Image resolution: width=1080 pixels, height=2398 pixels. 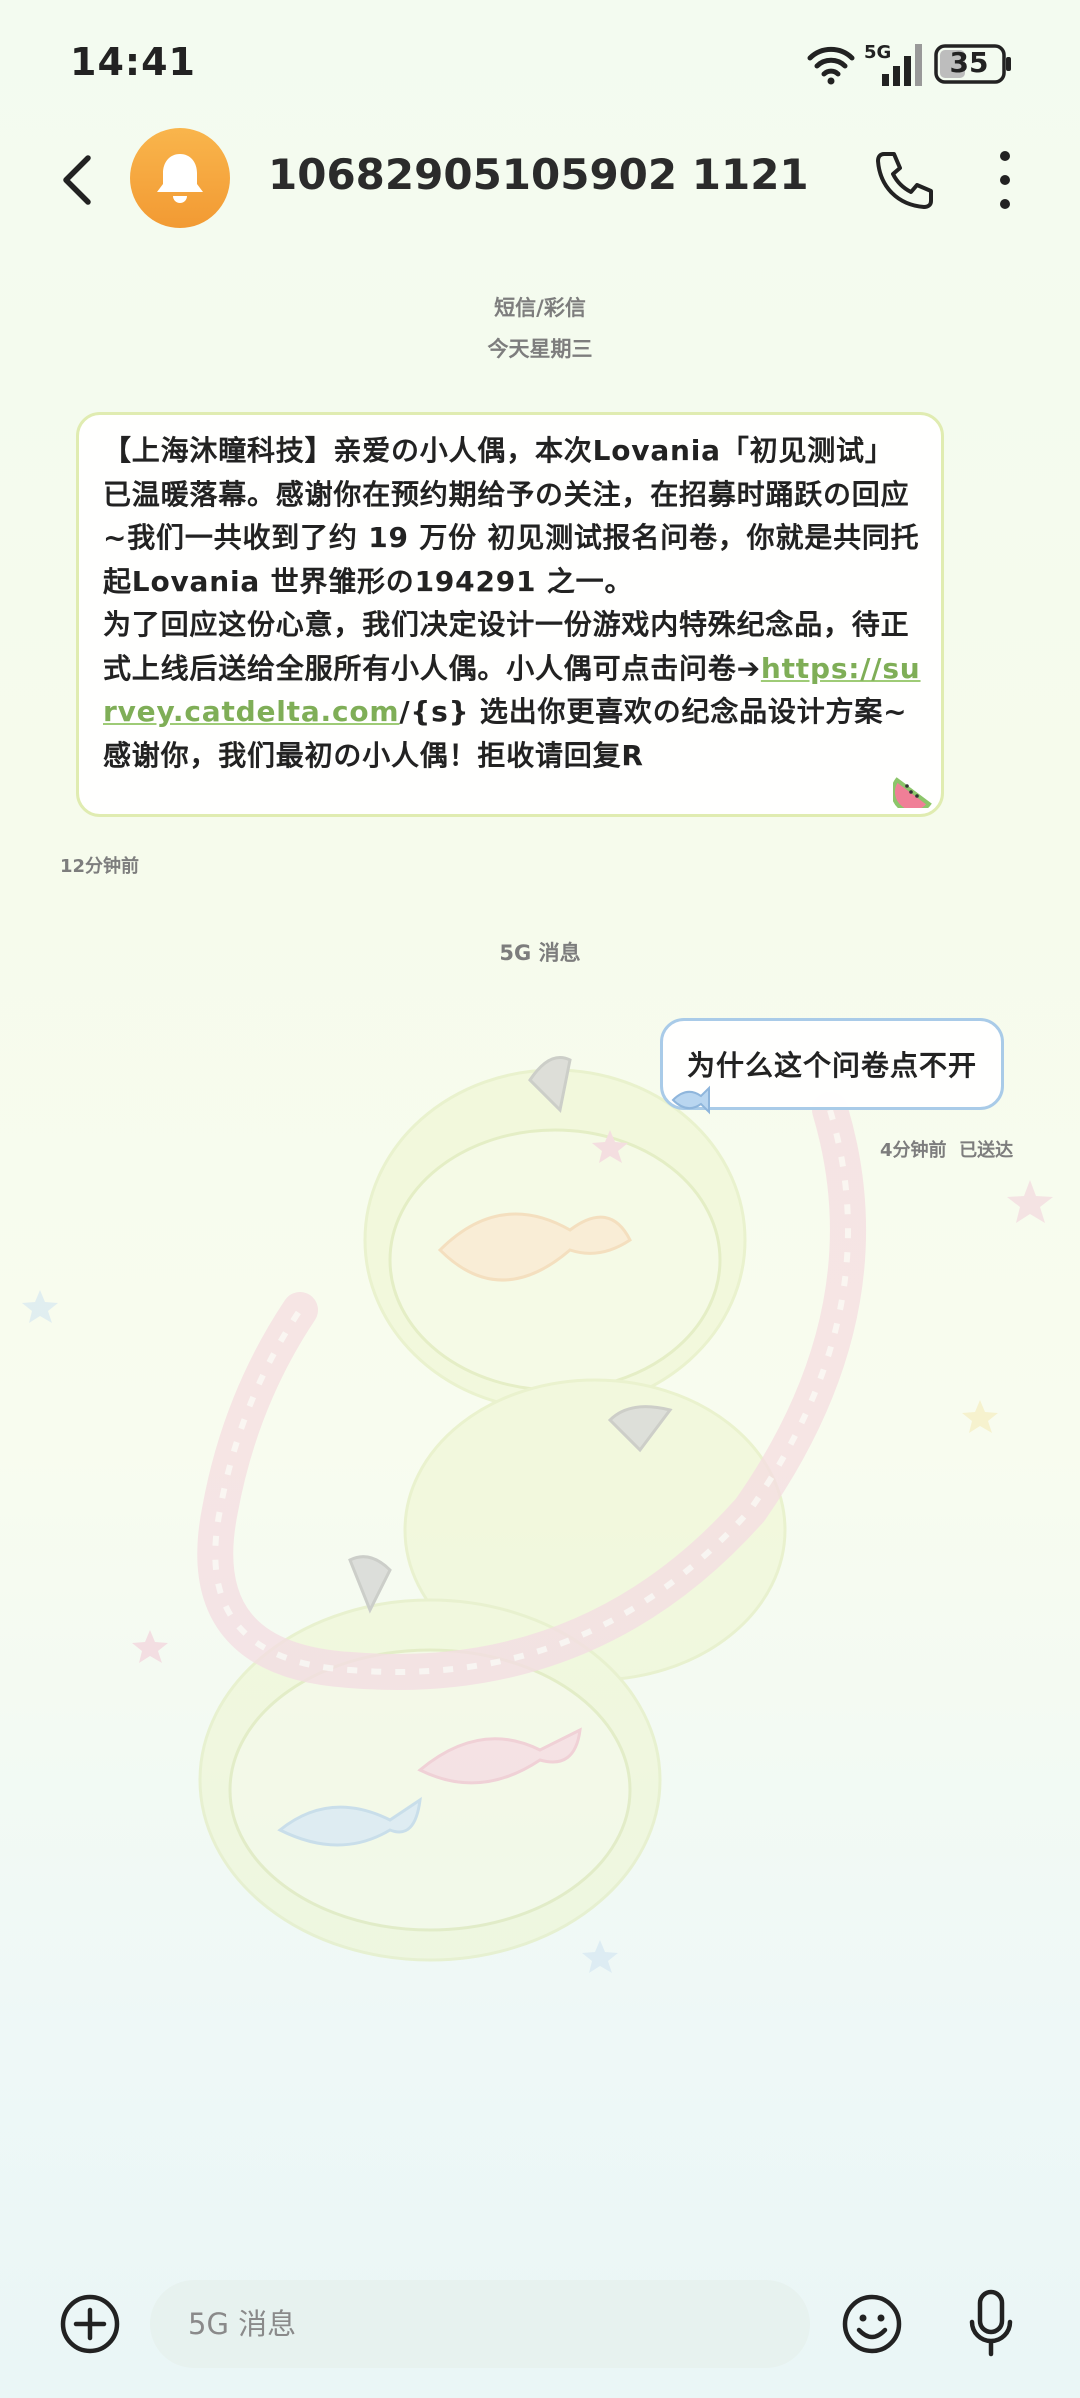 I want to click on message-input-bar, so click(x=540, y=2325).